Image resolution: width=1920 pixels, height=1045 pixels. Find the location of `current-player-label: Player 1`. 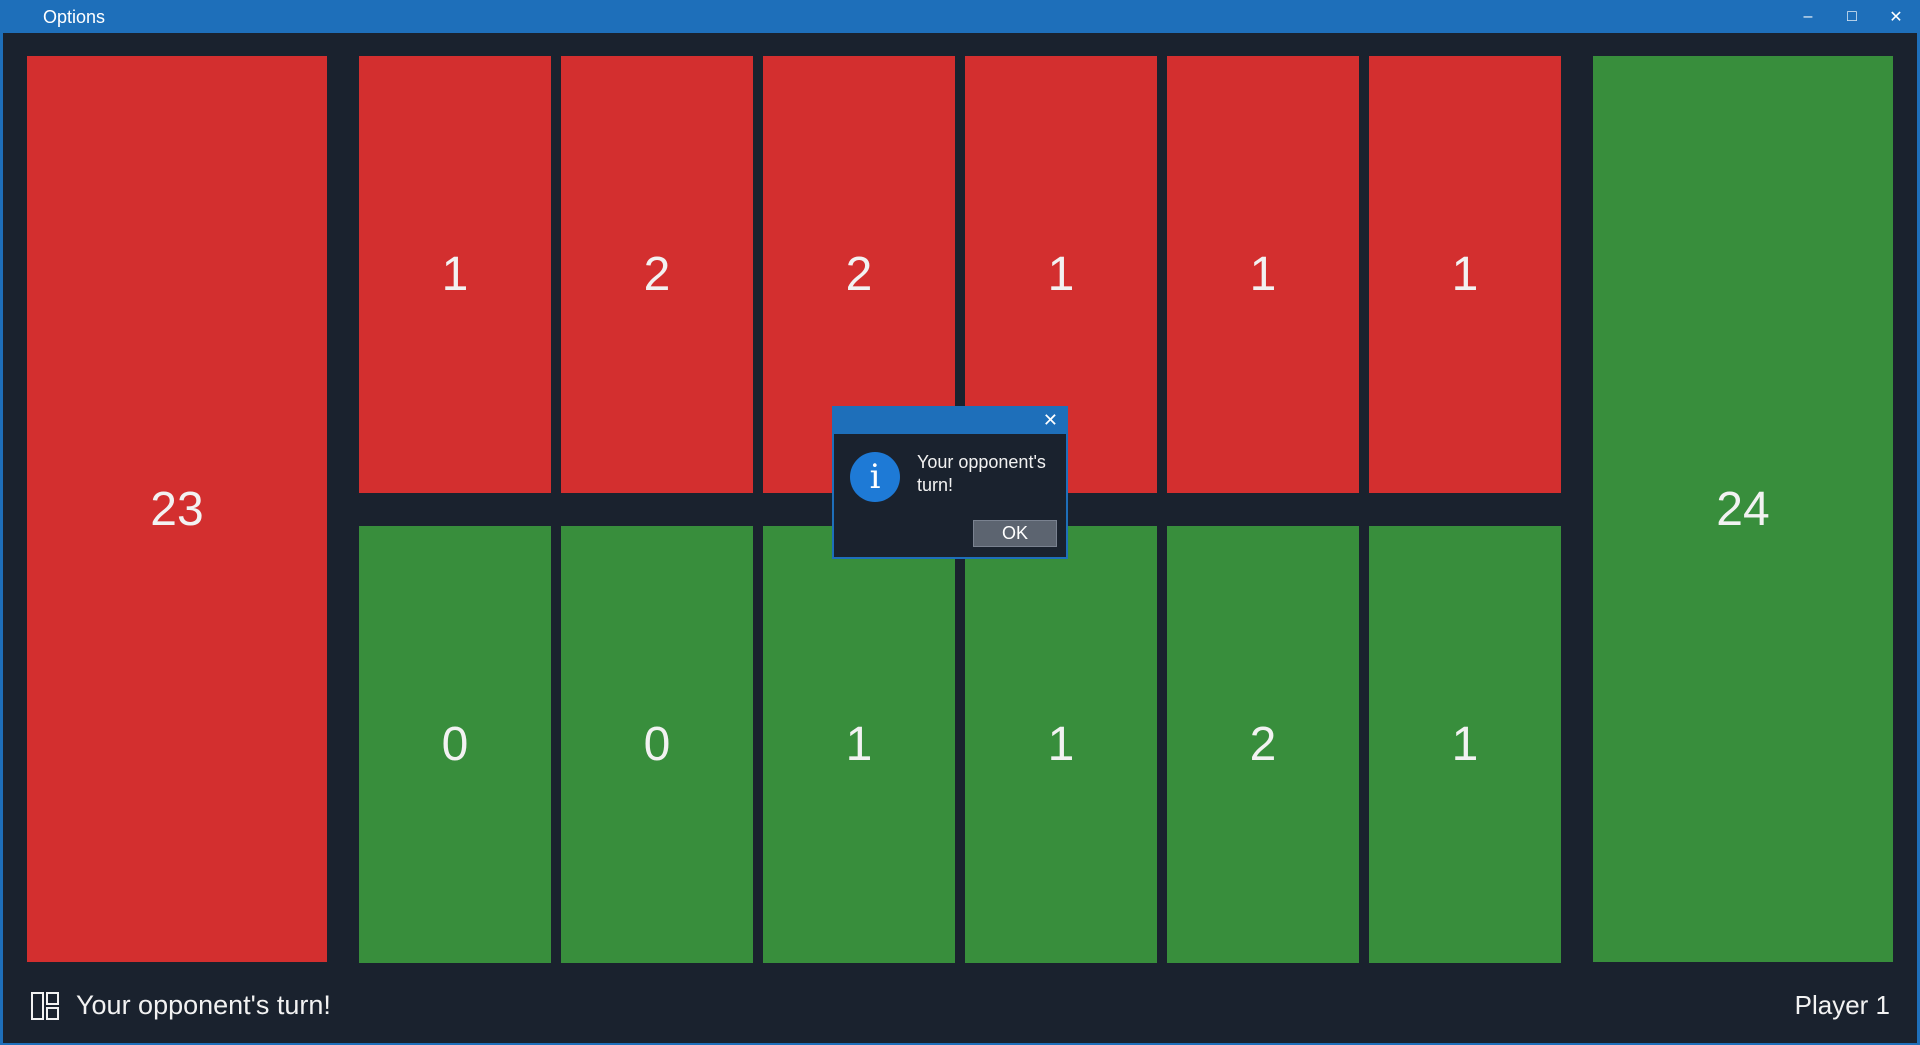

current-player-label: Player 1 is located at coordinates (1842, 1005).